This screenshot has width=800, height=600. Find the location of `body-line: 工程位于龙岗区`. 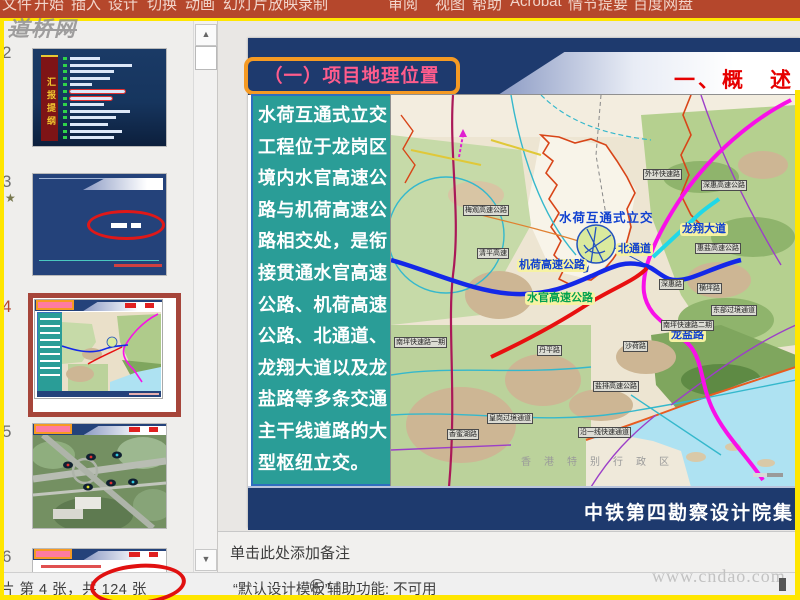

body-line: 工程位于龙岗区 is located at coordinates (323, 146).